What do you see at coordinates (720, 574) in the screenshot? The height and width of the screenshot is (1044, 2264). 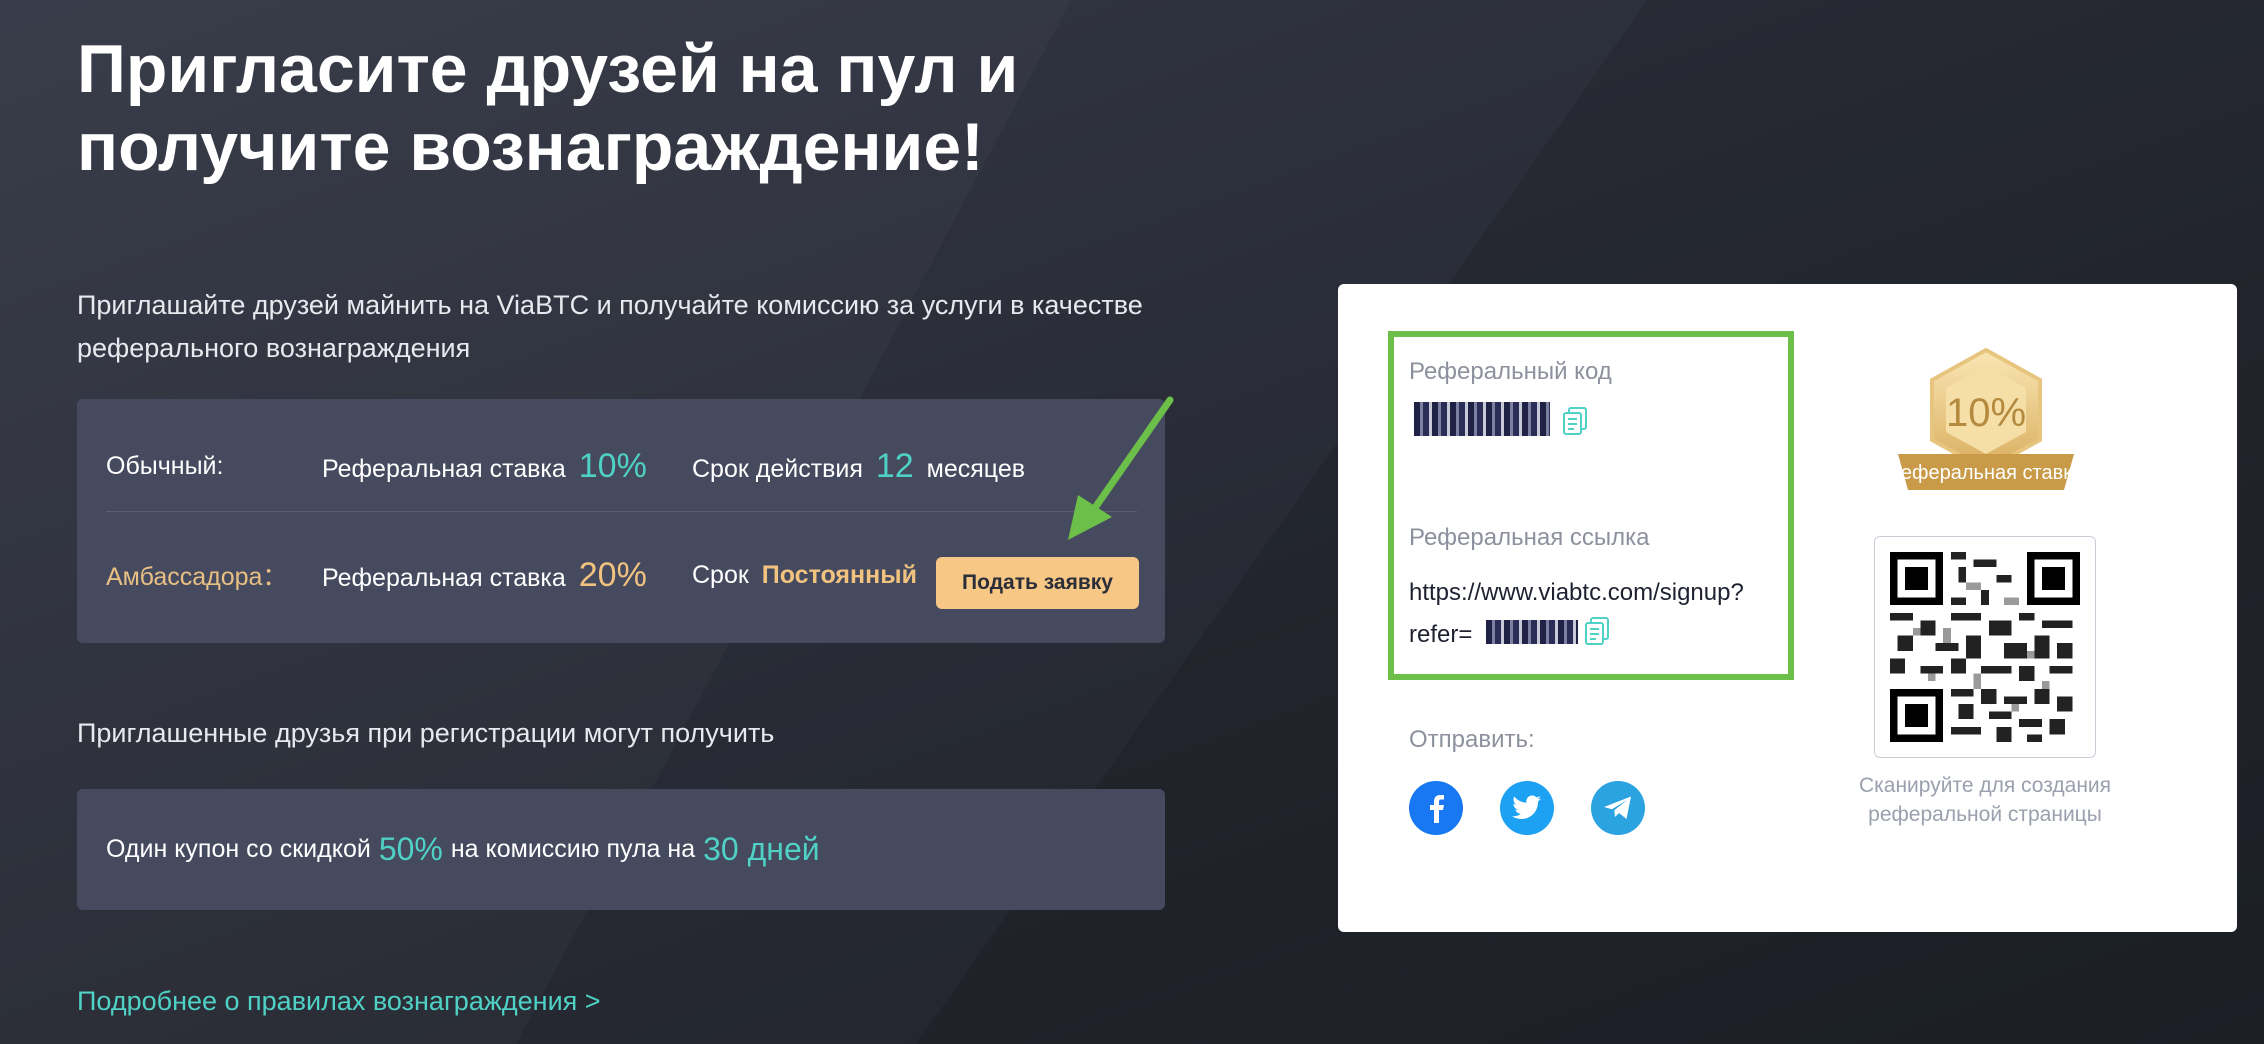 I see `ambassador-term-label: Срок` at bounding box center [720, 574].